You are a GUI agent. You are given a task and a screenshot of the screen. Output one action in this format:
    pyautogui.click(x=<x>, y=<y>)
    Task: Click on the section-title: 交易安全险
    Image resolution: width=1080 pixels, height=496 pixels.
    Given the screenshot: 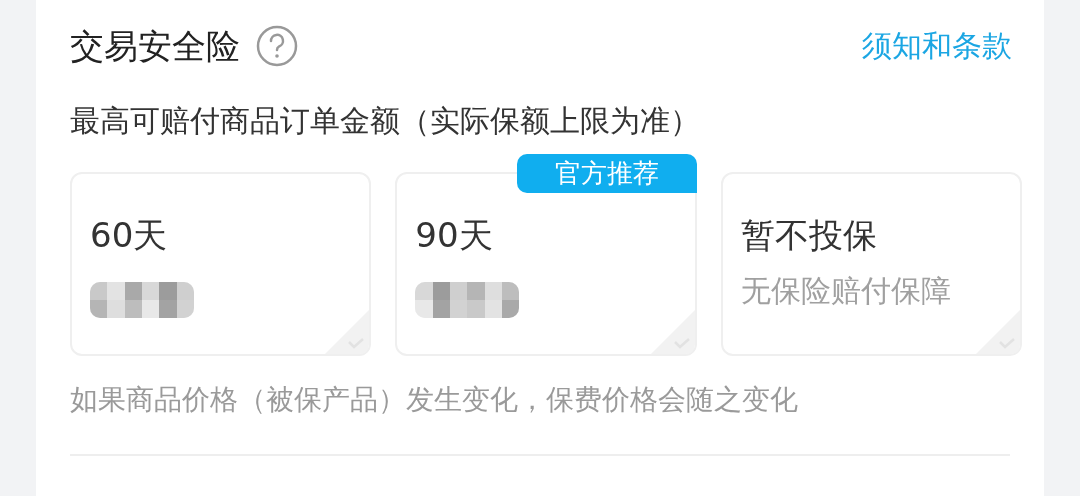 What is the action you would take?
    pyautogui.click(x=155, y=46)
    